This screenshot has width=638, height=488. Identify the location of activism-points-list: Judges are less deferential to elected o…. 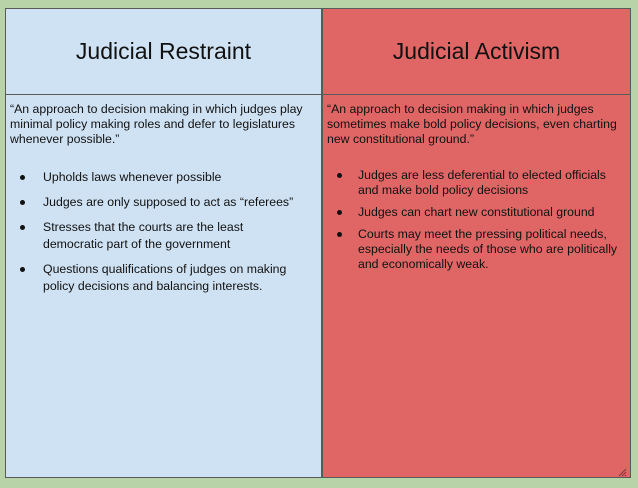
(476, 220).